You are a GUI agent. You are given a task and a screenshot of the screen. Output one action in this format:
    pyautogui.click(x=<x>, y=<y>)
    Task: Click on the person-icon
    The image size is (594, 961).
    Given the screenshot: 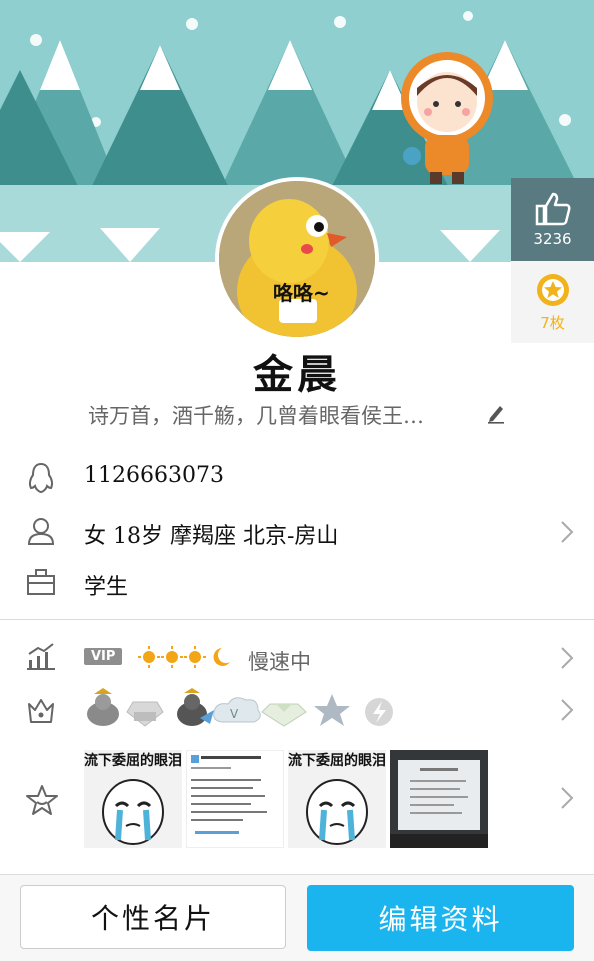 What is the action you would take?
    pyautogui.click(x=41, y=531)
    